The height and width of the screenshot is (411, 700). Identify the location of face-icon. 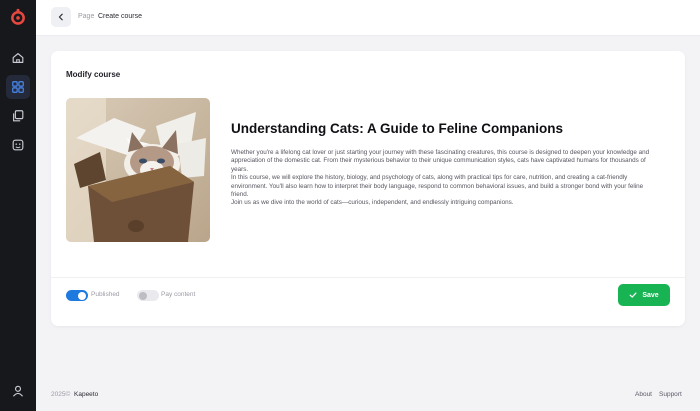
(18, 145).